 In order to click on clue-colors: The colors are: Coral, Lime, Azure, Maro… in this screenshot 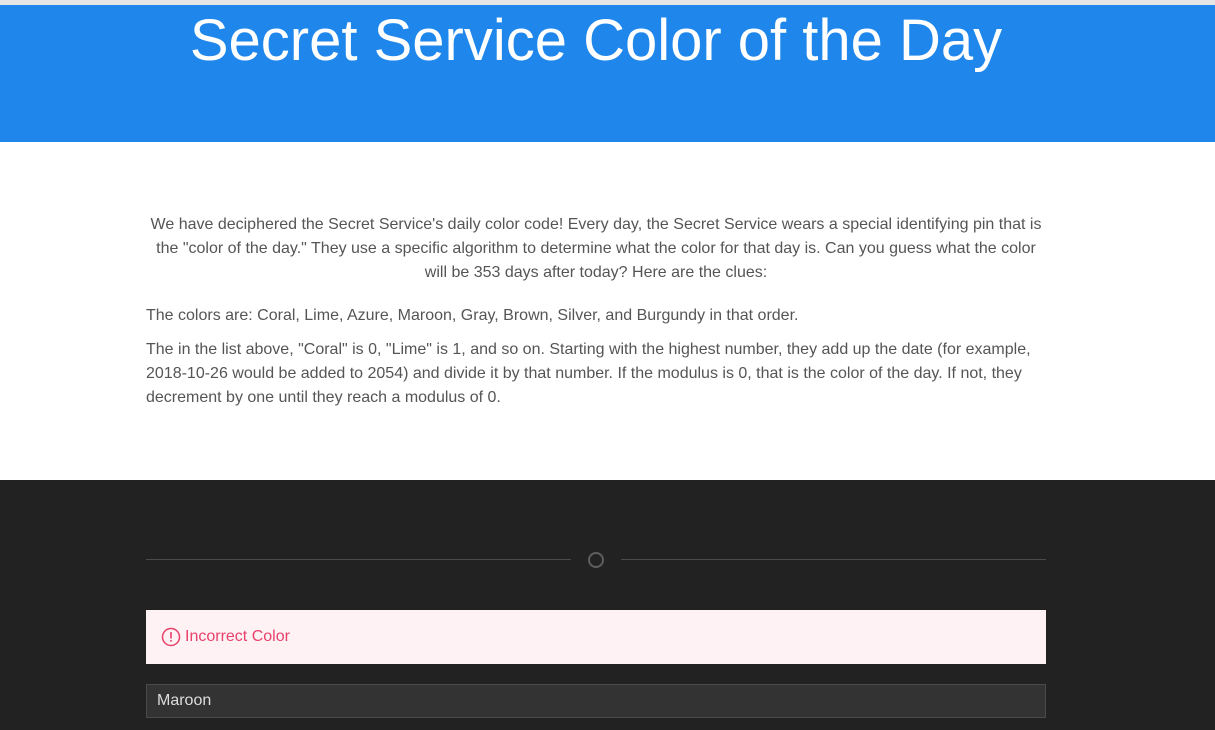, I will do `click(472, 315)`.